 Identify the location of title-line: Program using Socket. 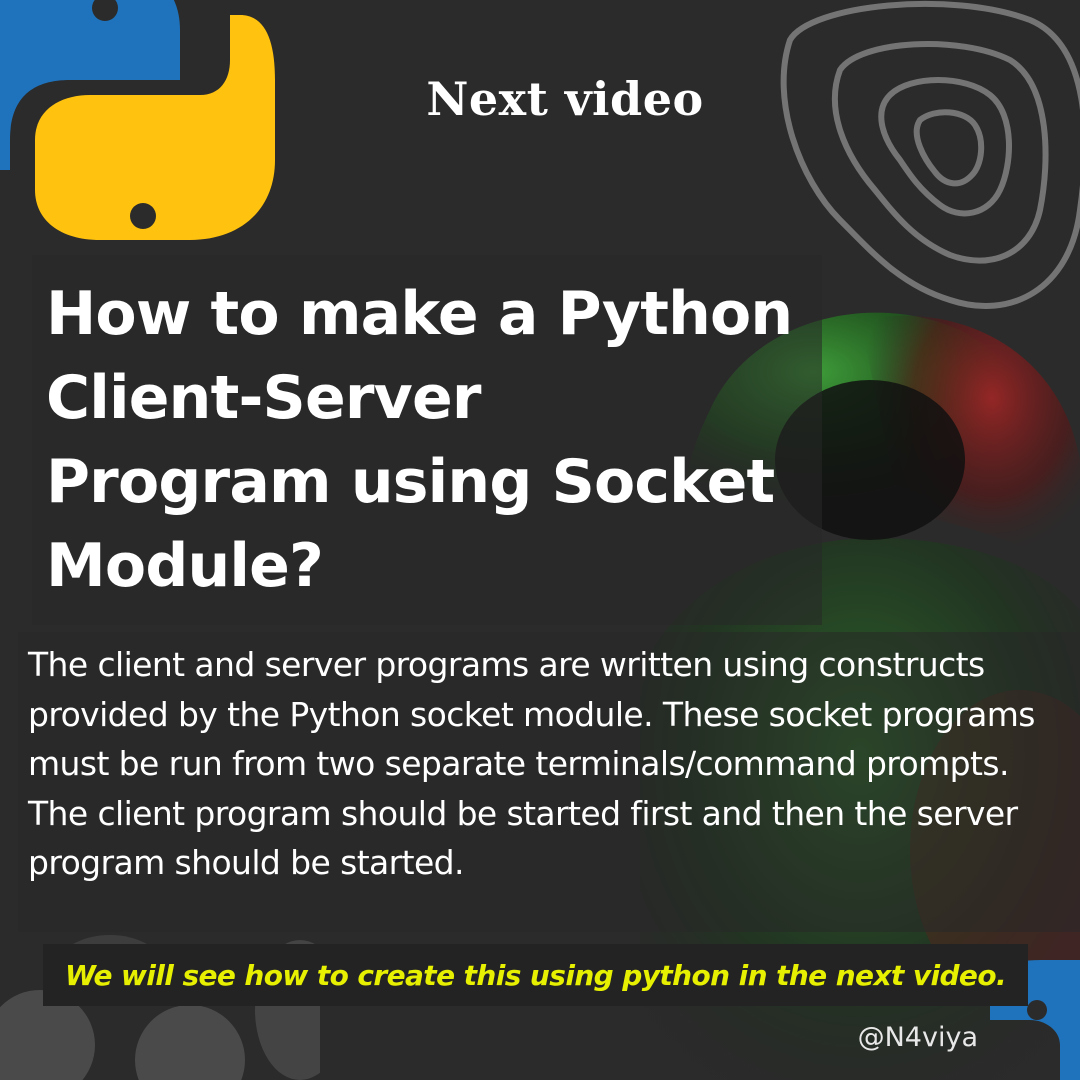
(410, 482).